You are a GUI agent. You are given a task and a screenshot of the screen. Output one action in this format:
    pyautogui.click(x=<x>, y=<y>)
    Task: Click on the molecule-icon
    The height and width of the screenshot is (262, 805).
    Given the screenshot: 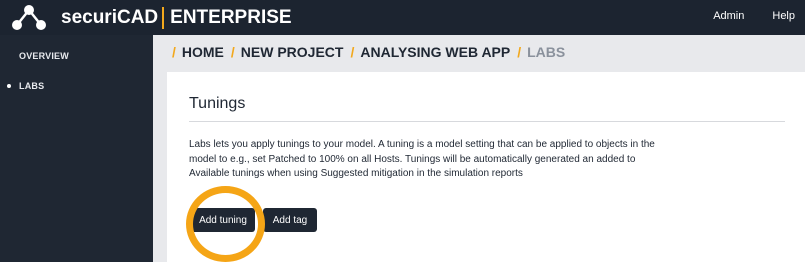 What is the action you would take?
    pyautogui.click(x=29, y=17)
    